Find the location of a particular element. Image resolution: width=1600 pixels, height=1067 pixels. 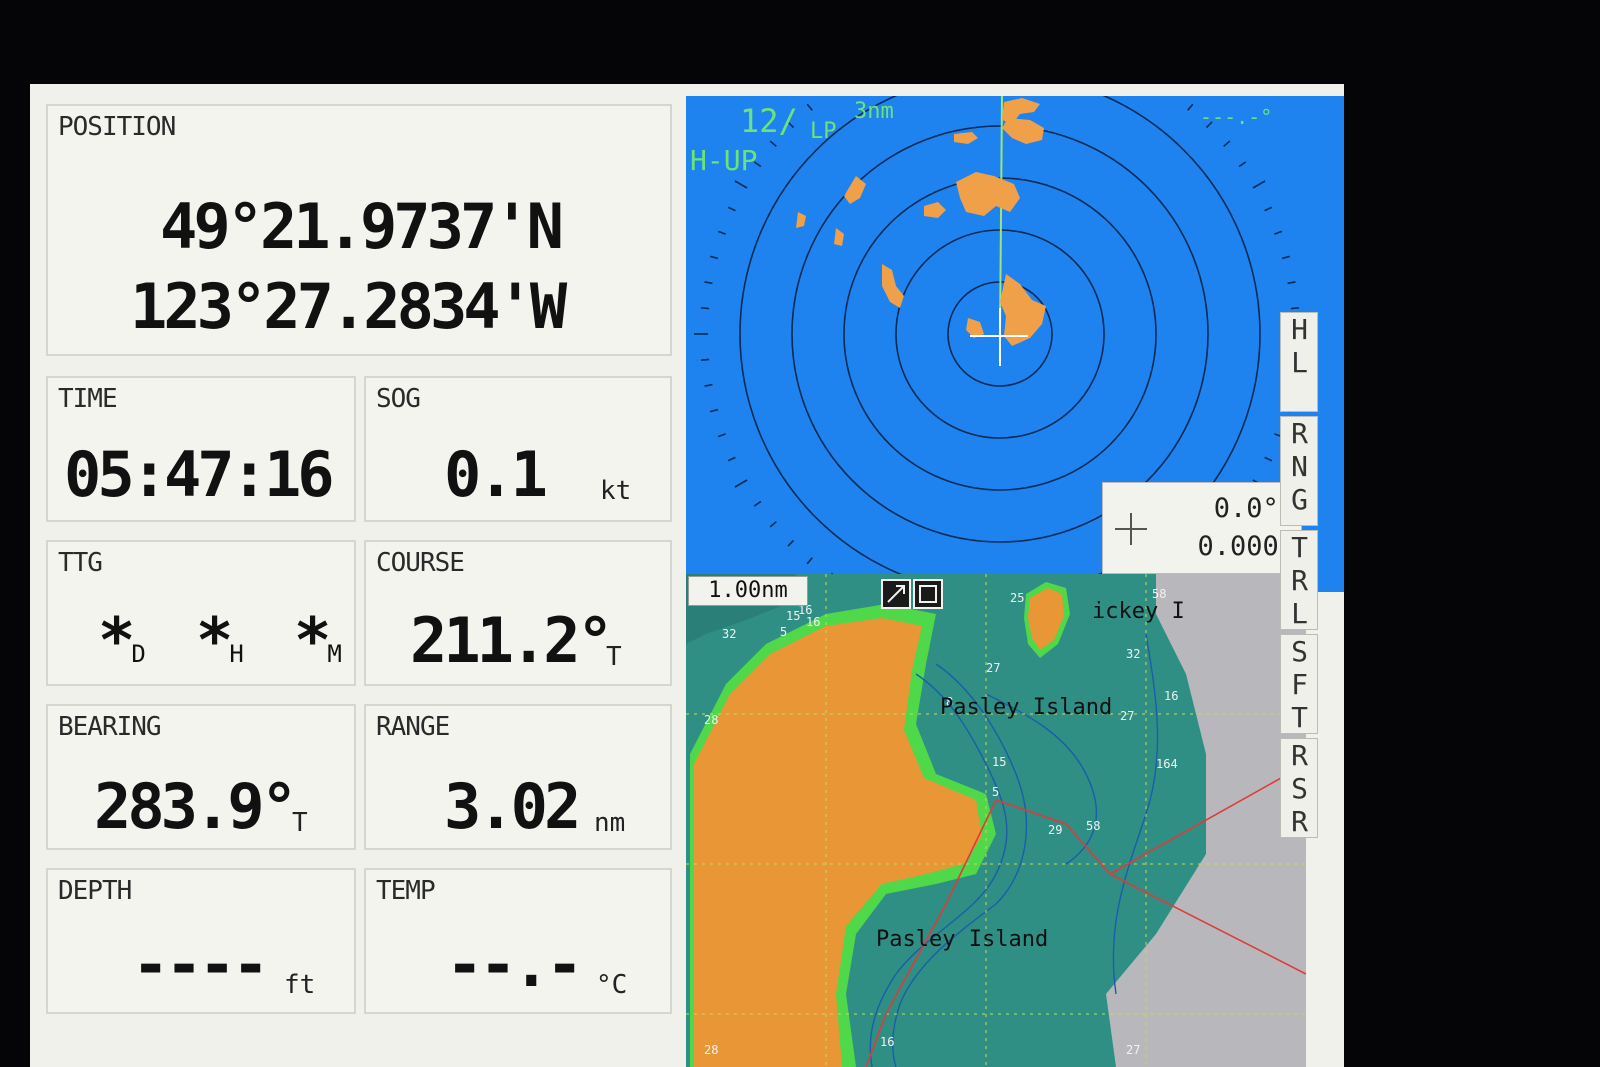

bearing-value: 283.9° is located at coordinates (196, 806).